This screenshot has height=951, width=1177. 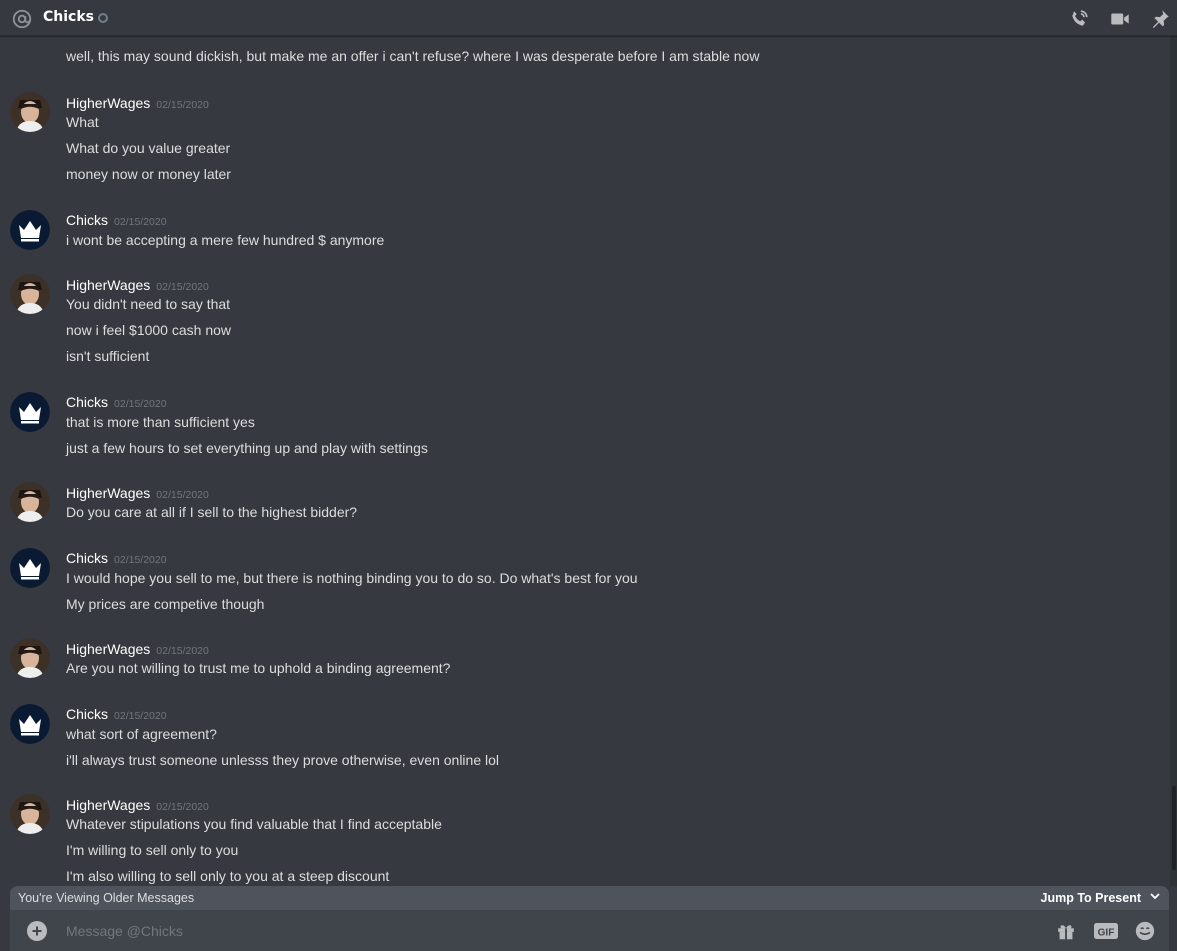 What do you see at coordinates (1106, 933) in the screenshot?
I see `svg-text: GIF` at bounding box center [1106, 933].